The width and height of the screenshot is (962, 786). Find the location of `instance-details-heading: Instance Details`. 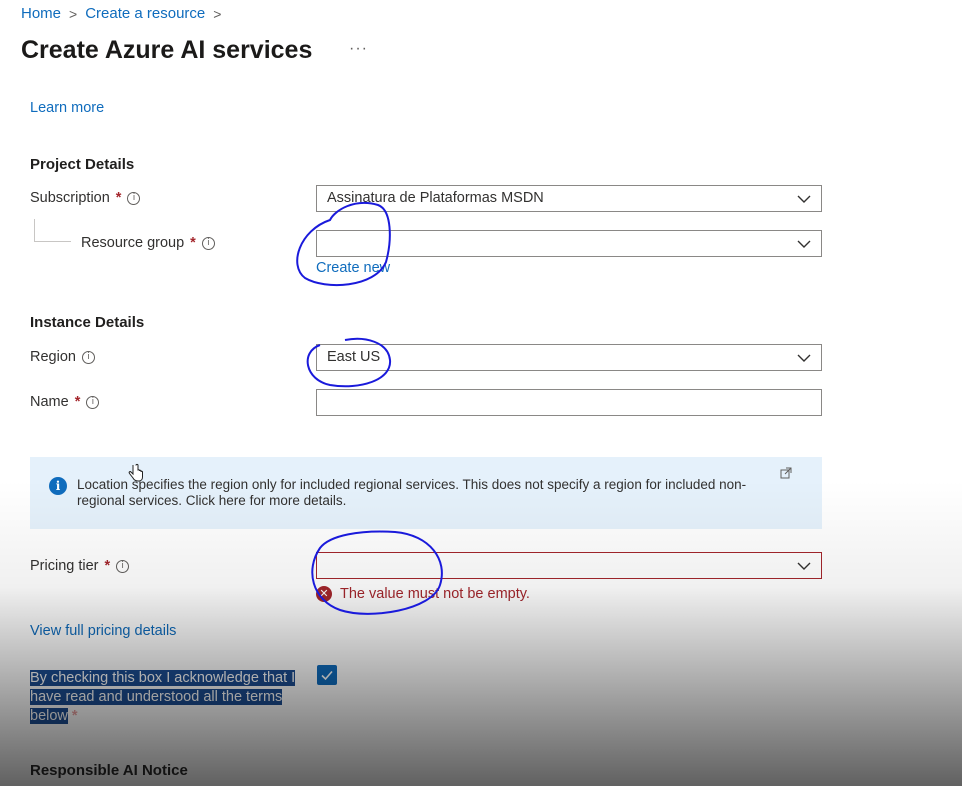

instance-details-heading: Instance Details is located at coordinates (87, 322).